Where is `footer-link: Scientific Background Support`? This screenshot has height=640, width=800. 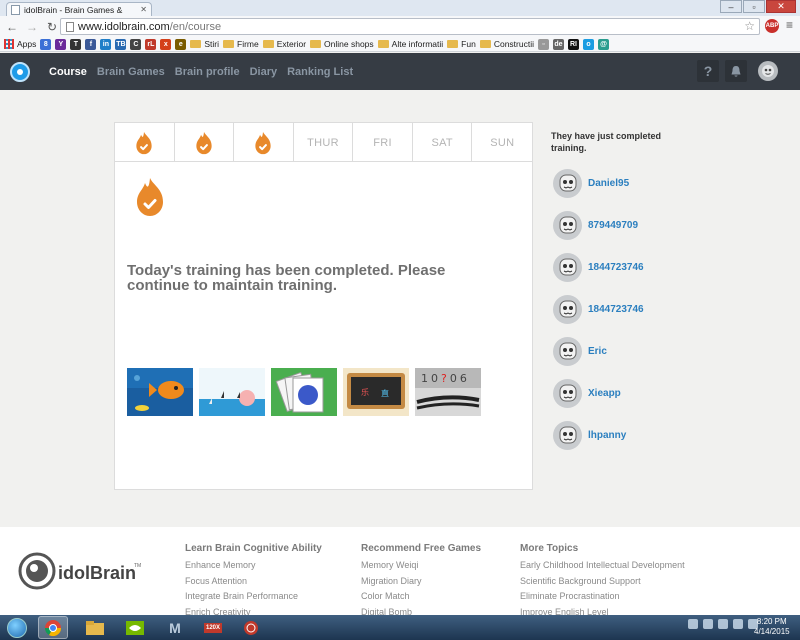
footer-link: Scientific Background Support is located at coordinates (602, 584).